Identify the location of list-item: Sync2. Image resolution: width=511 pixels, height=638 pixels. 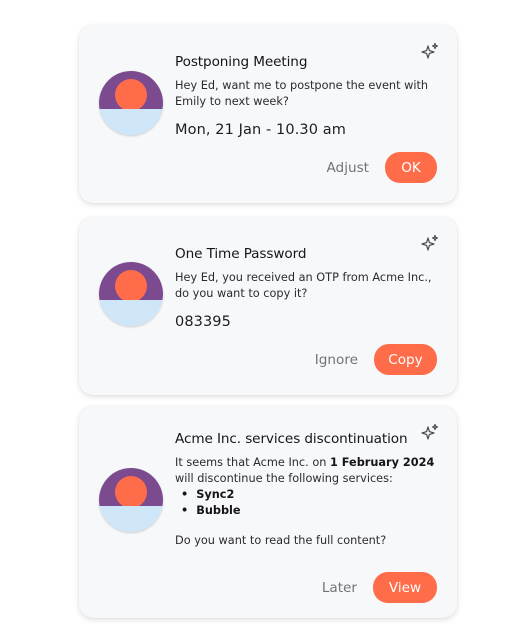
(309, 495).